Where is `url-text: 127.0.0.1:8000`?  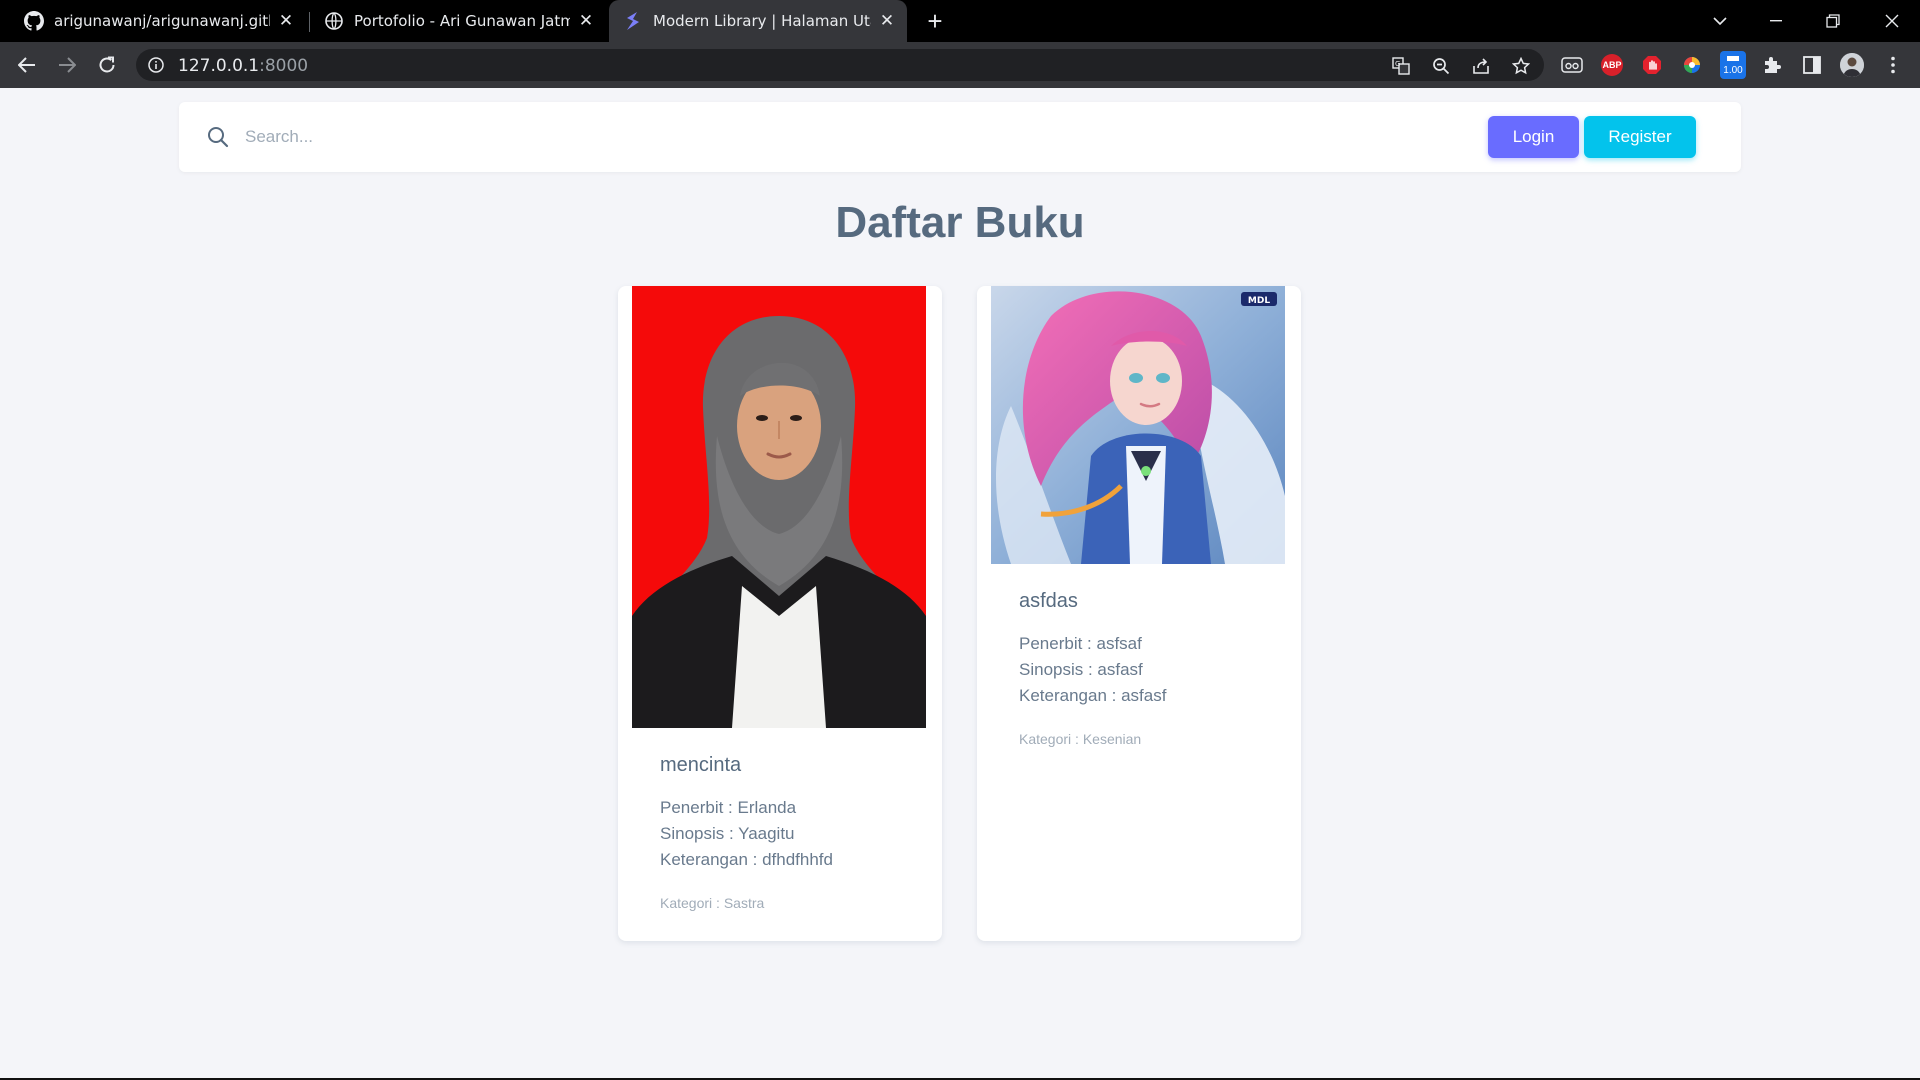 url-text: 127.0.0.1:8000 is located at coordinates (243, 66).